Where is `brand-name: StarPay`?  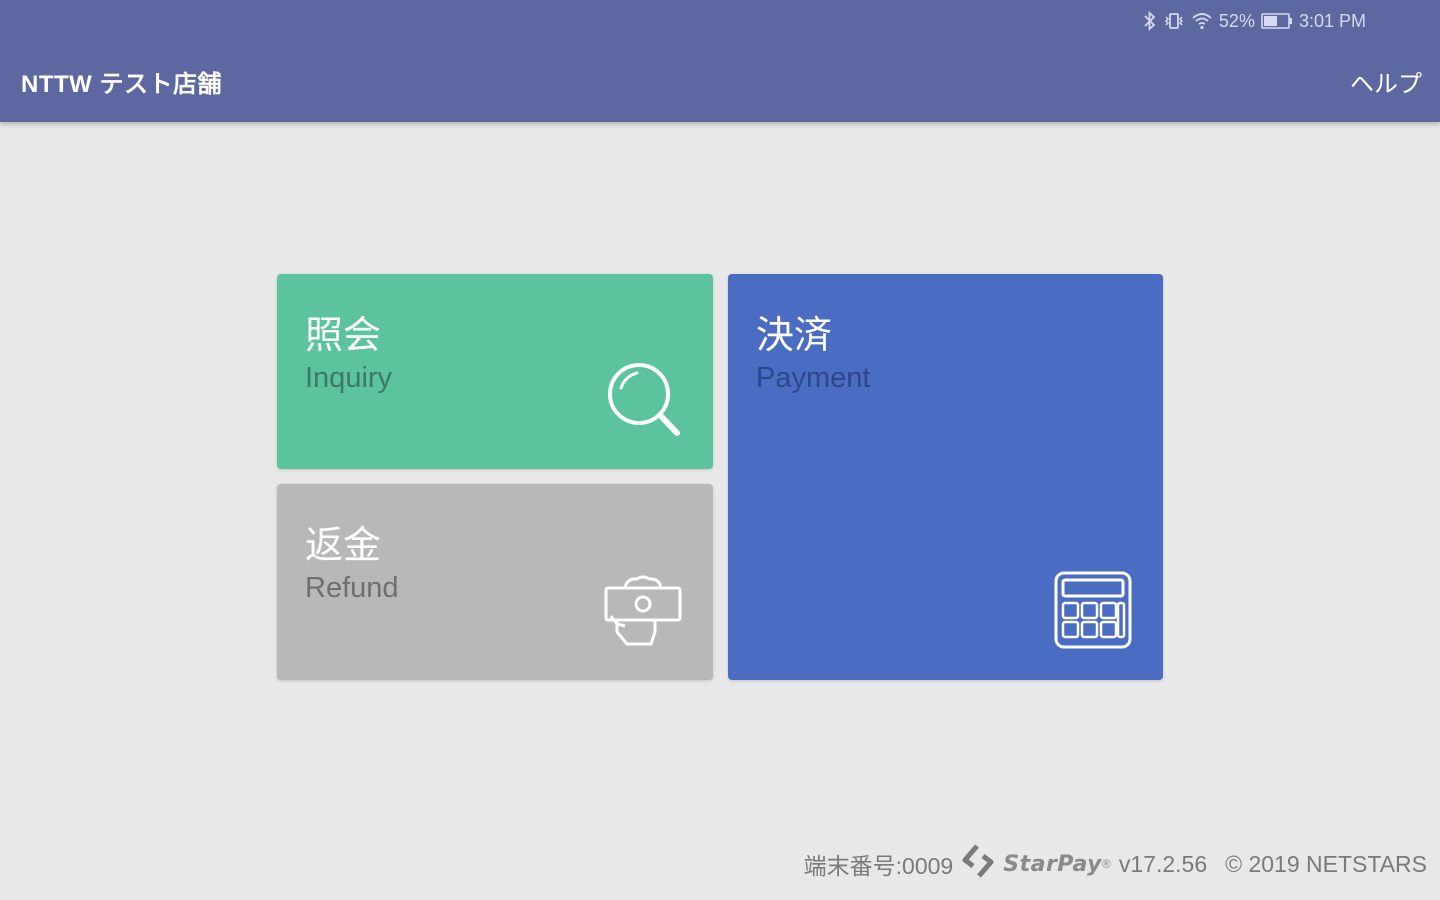 brand-name: StarPay is located at coordinates (1053, 864).